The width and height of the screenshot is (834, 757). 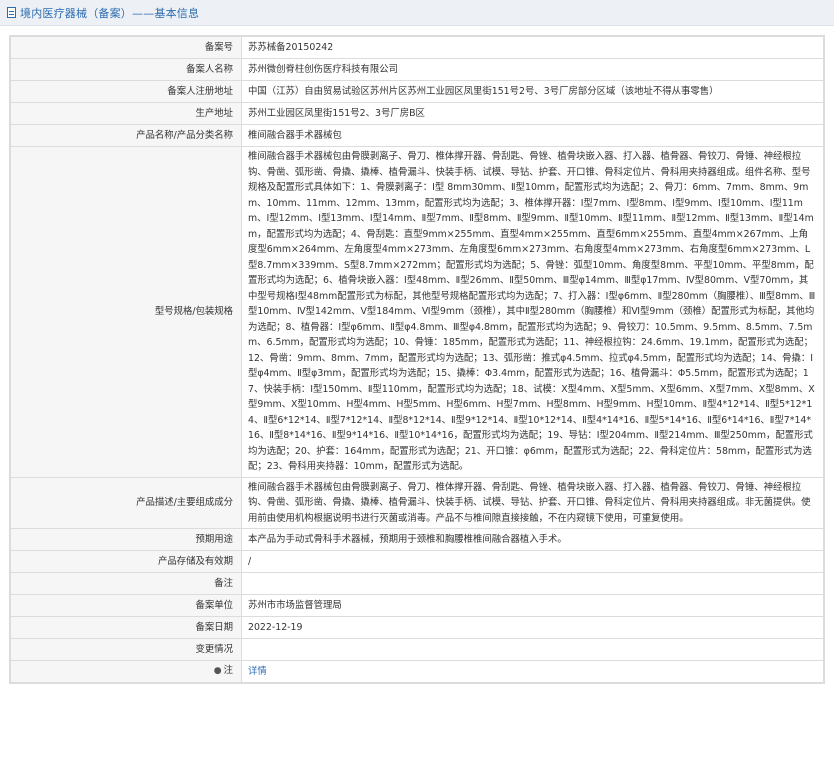 What do you see at coordinates (532, 113) in the screenshot?
I see `production-address: 苏州工业园区凤里街151号2、3号厂房B区` at bounding box center [532, 113].